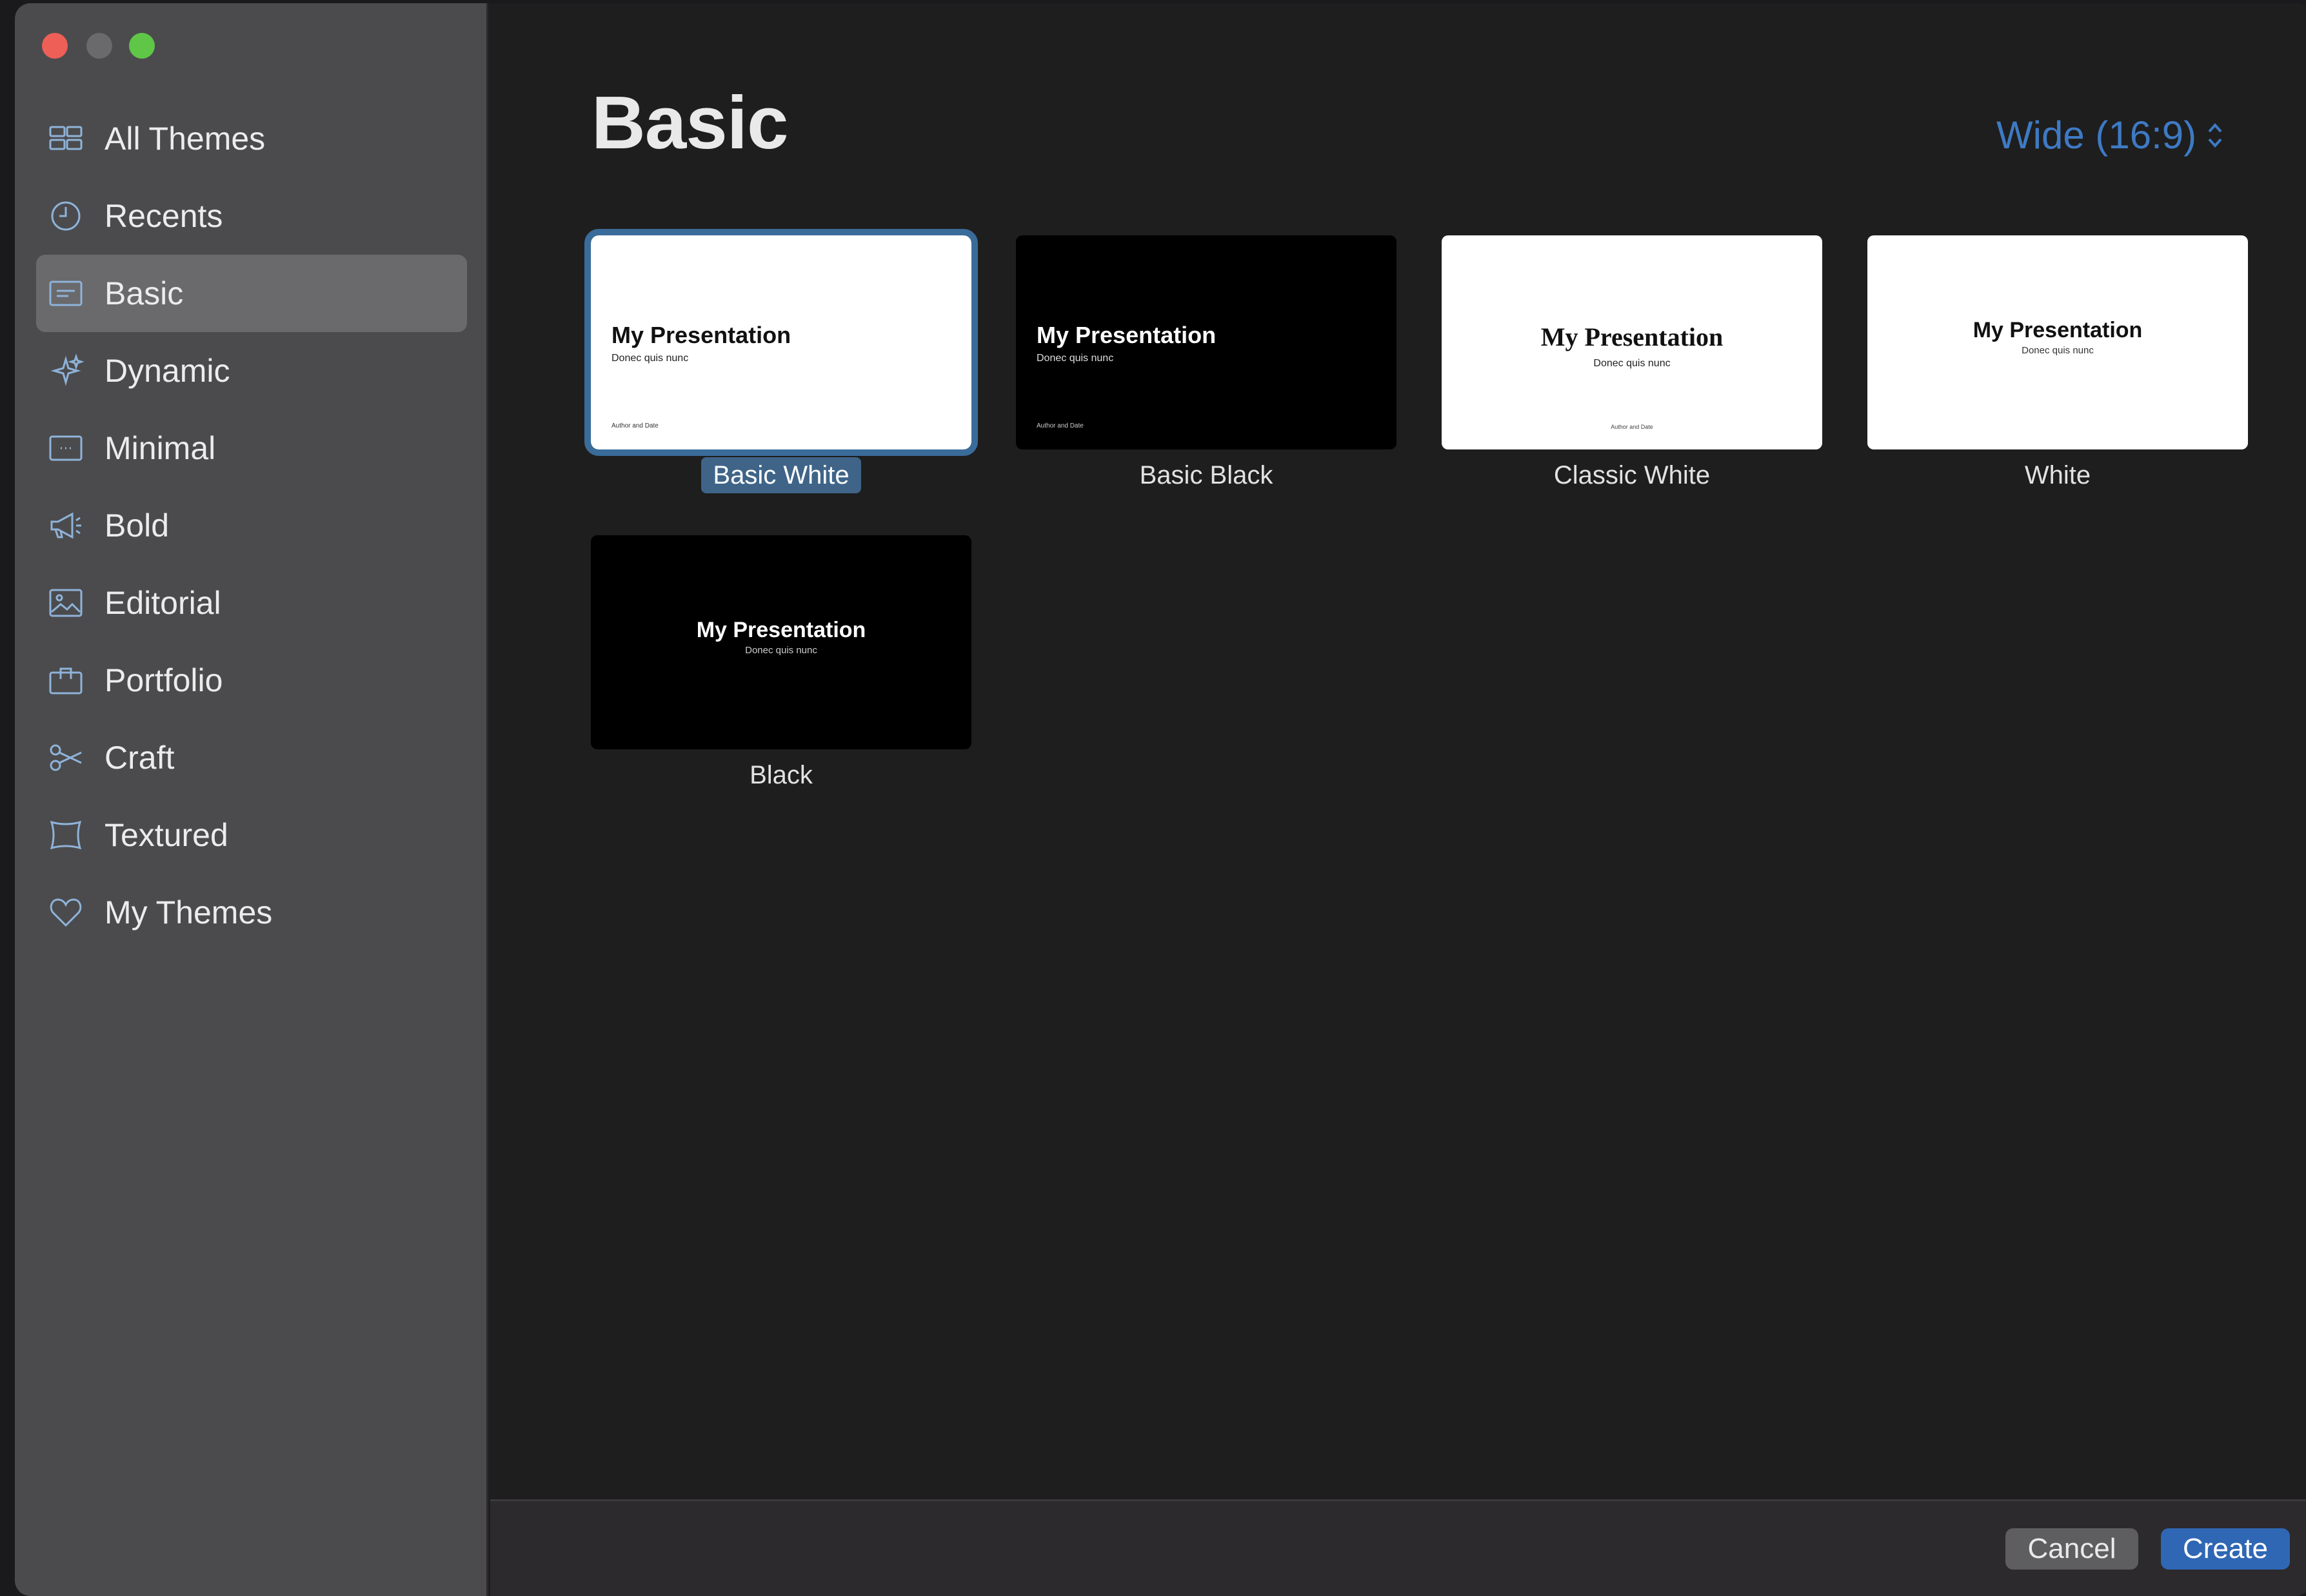 This screenshot has height=1596, width=2306. I want to click on theme-name: Basic Black, so click(1206, 475).